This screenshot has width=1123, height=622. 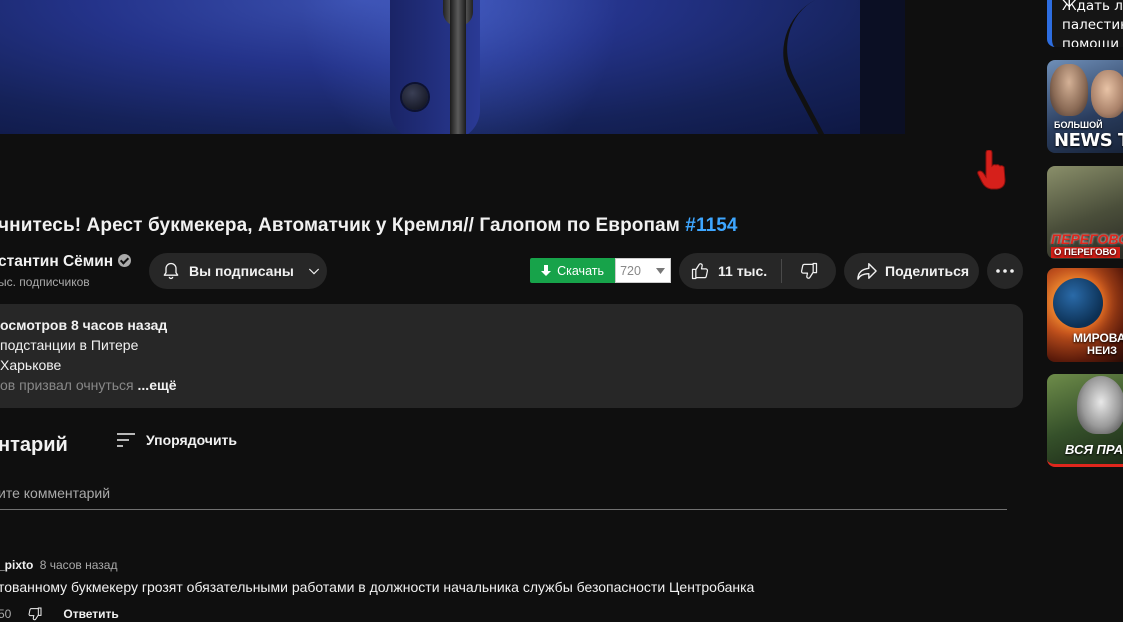 I want to click on download-label: Скачать, so click(x=580, y=270).